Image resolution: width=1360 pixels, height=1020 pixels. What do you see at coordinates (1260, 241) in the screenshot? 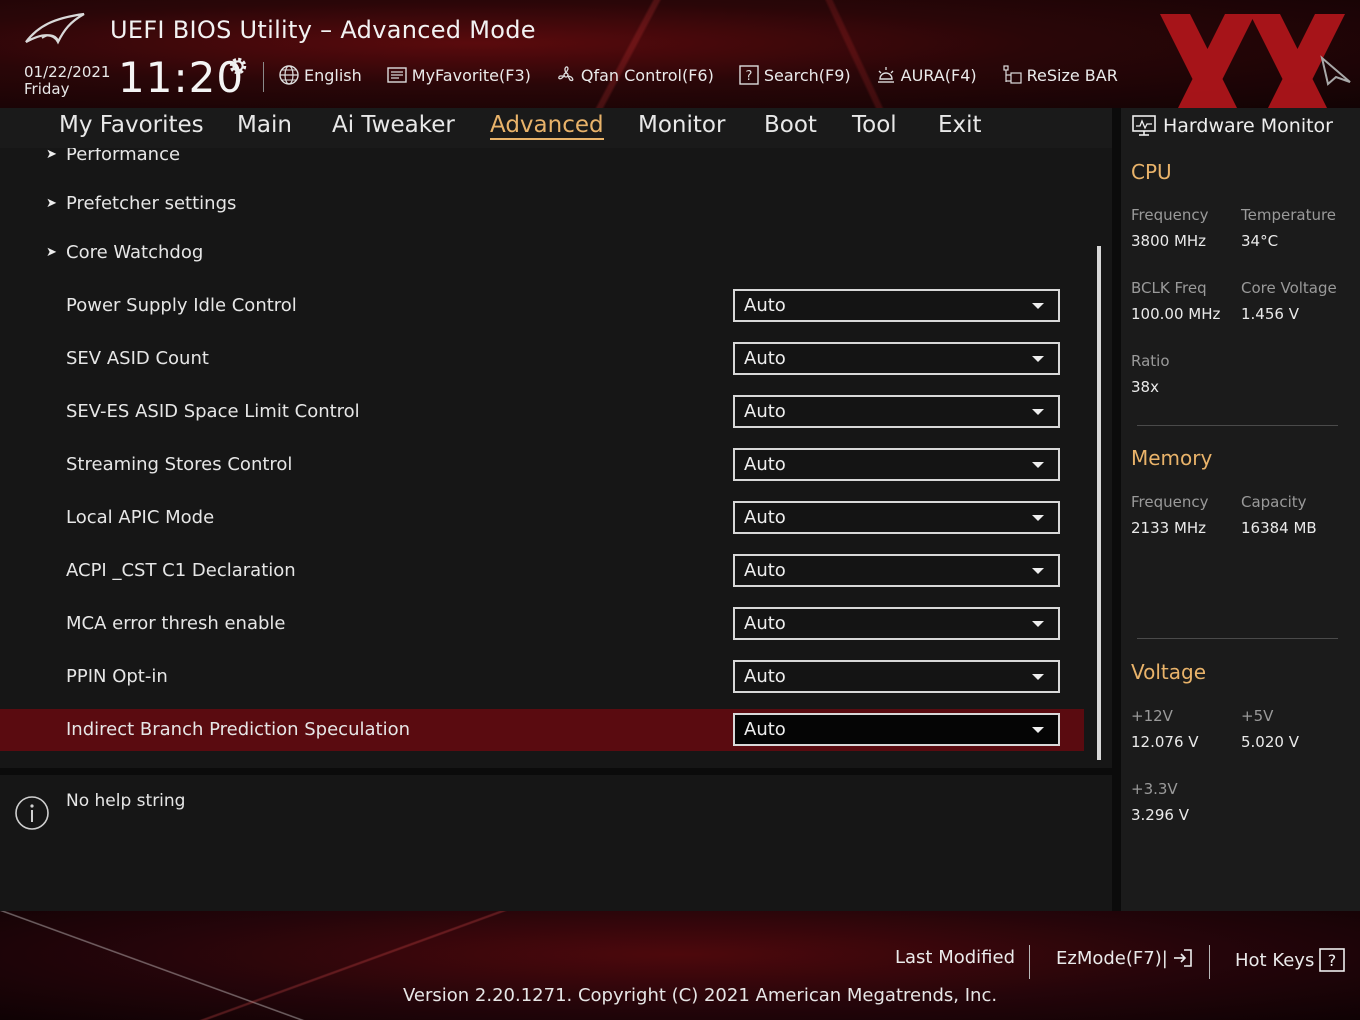
I see `cpu-temperature-value: 34°C` at bounding box center [1260, 241].